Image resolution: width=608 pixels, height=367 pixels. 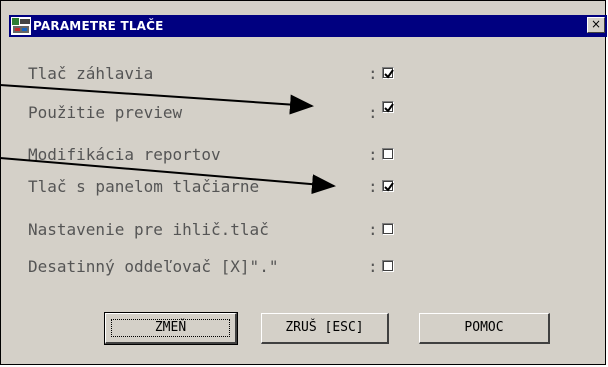 I want to click on annotation-arrow-preview, so click(x=157, y=99).